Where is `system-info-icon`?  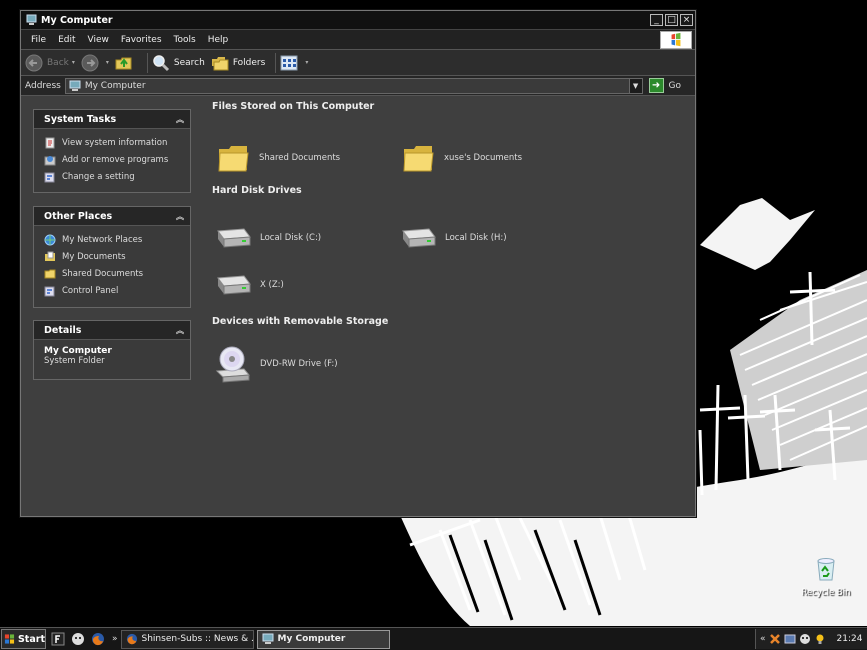 system-info-icon is located at coordinates (50, 142).